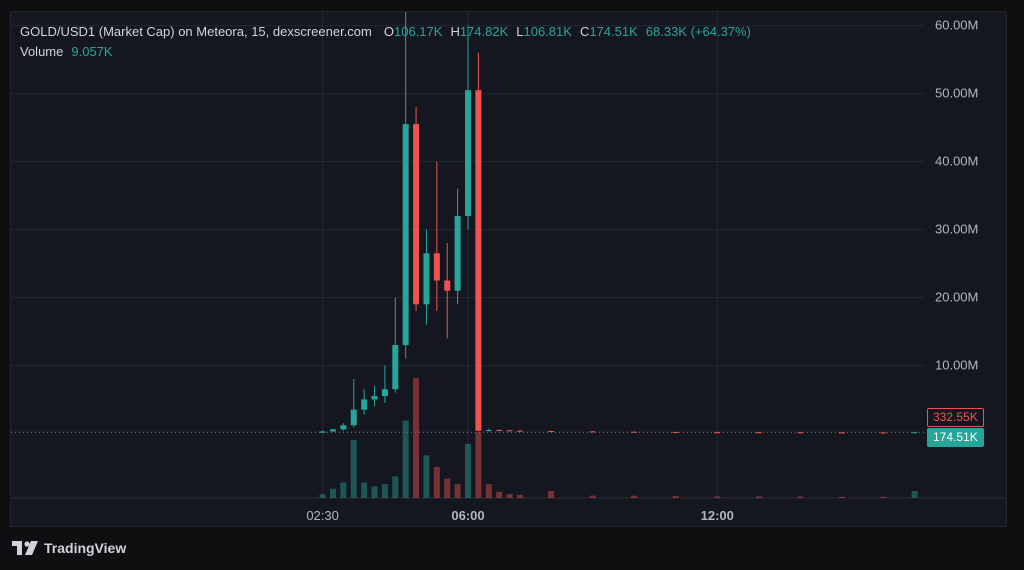 This screenshot has height=570, width=1024. I want to click on x-tick-label: 06:00, so click(467, 515).